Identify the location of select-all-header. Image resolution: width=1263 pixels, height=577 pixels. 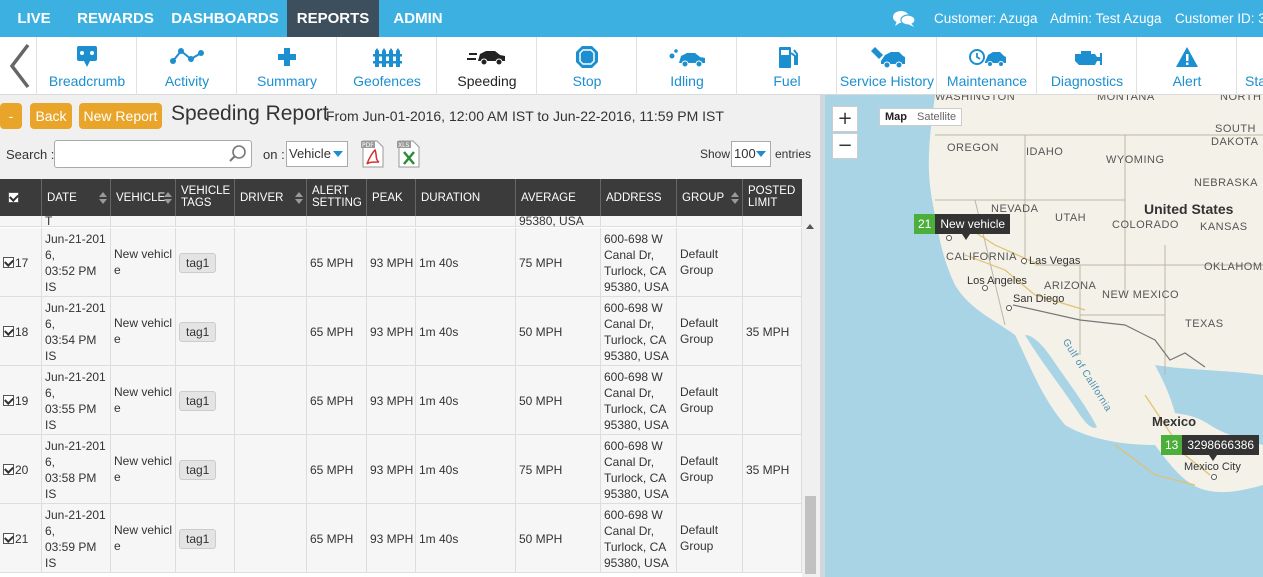
(21, 197).